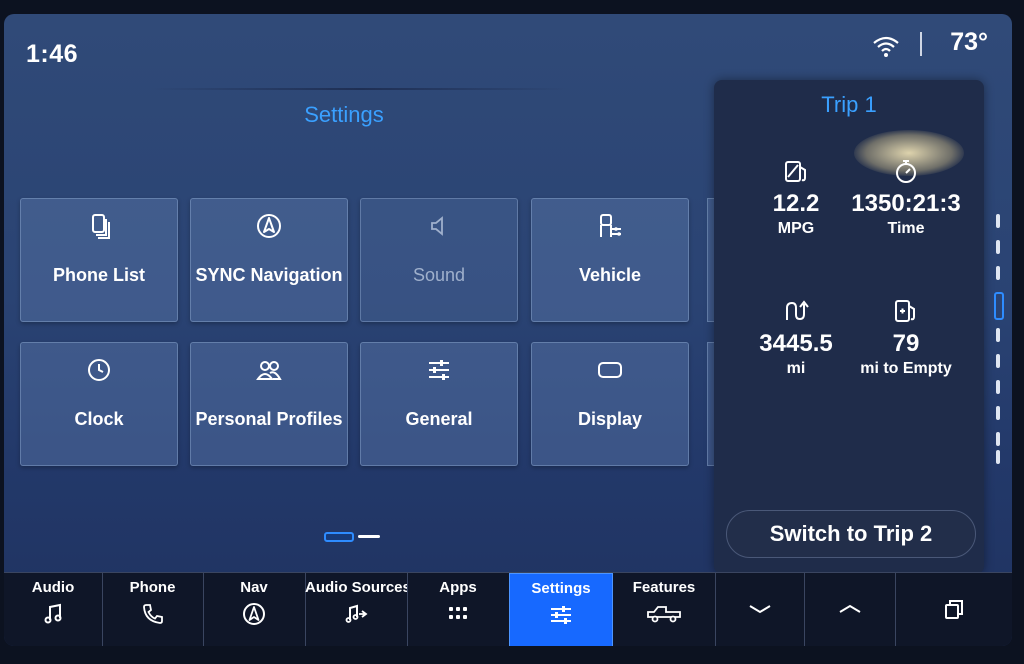 The width and height of the screenshot is (1024, 664). I want to click on tile-label: SYNC Navigation, so click(269, 275).